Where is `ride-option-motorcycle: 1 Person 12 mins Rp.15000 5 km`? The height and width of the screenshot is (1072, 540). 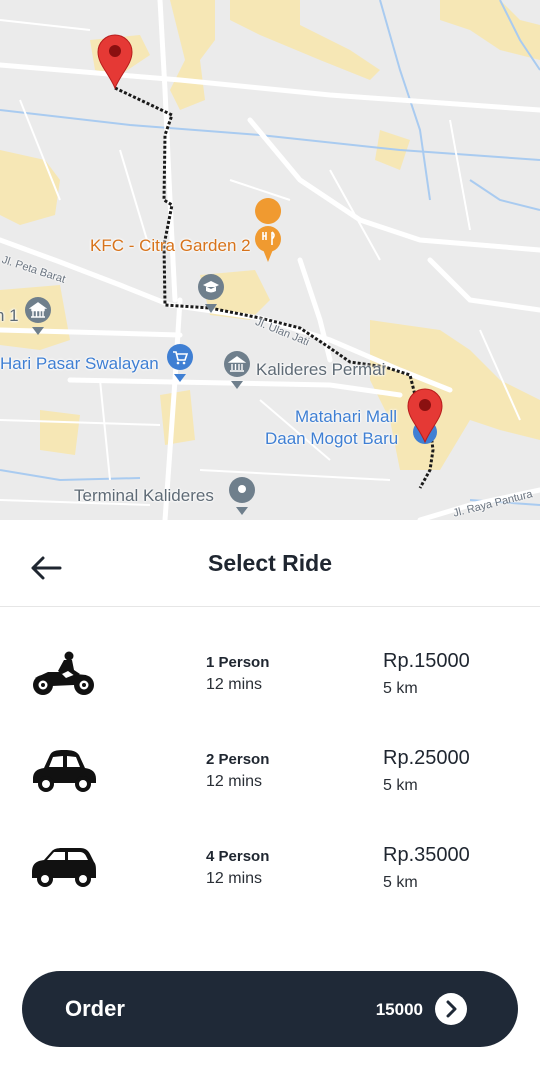 ride-option-motorcycle: 1 Person 12 mins Rp.15000 5 km is located at coordinates (270, 690).